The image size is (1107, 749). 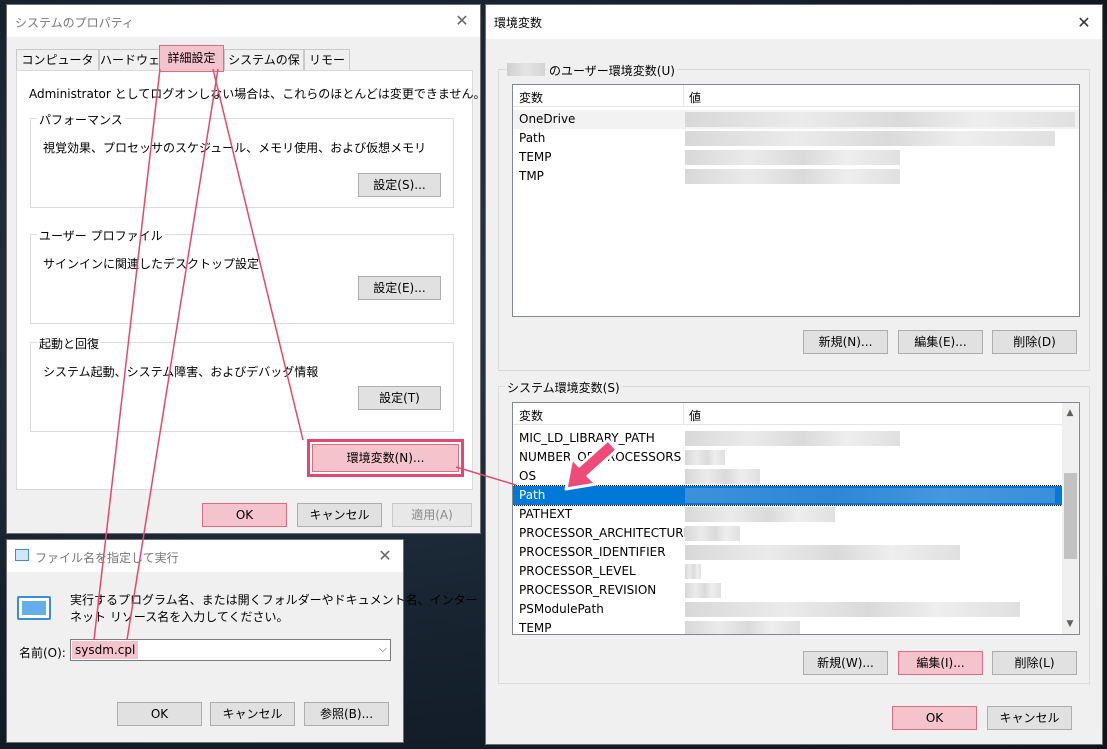 I want to click on variable-name: OneDrive, so click(x=547, y=119).